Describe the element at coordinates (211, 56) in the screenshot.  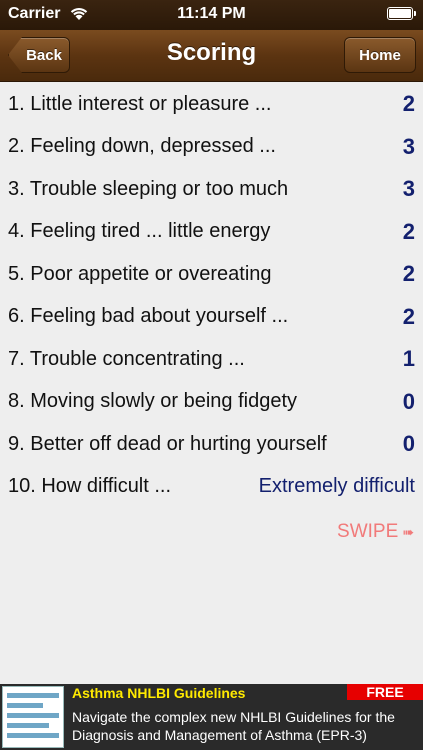
I see `navigation-bar: Back Scoring Home` at that location.